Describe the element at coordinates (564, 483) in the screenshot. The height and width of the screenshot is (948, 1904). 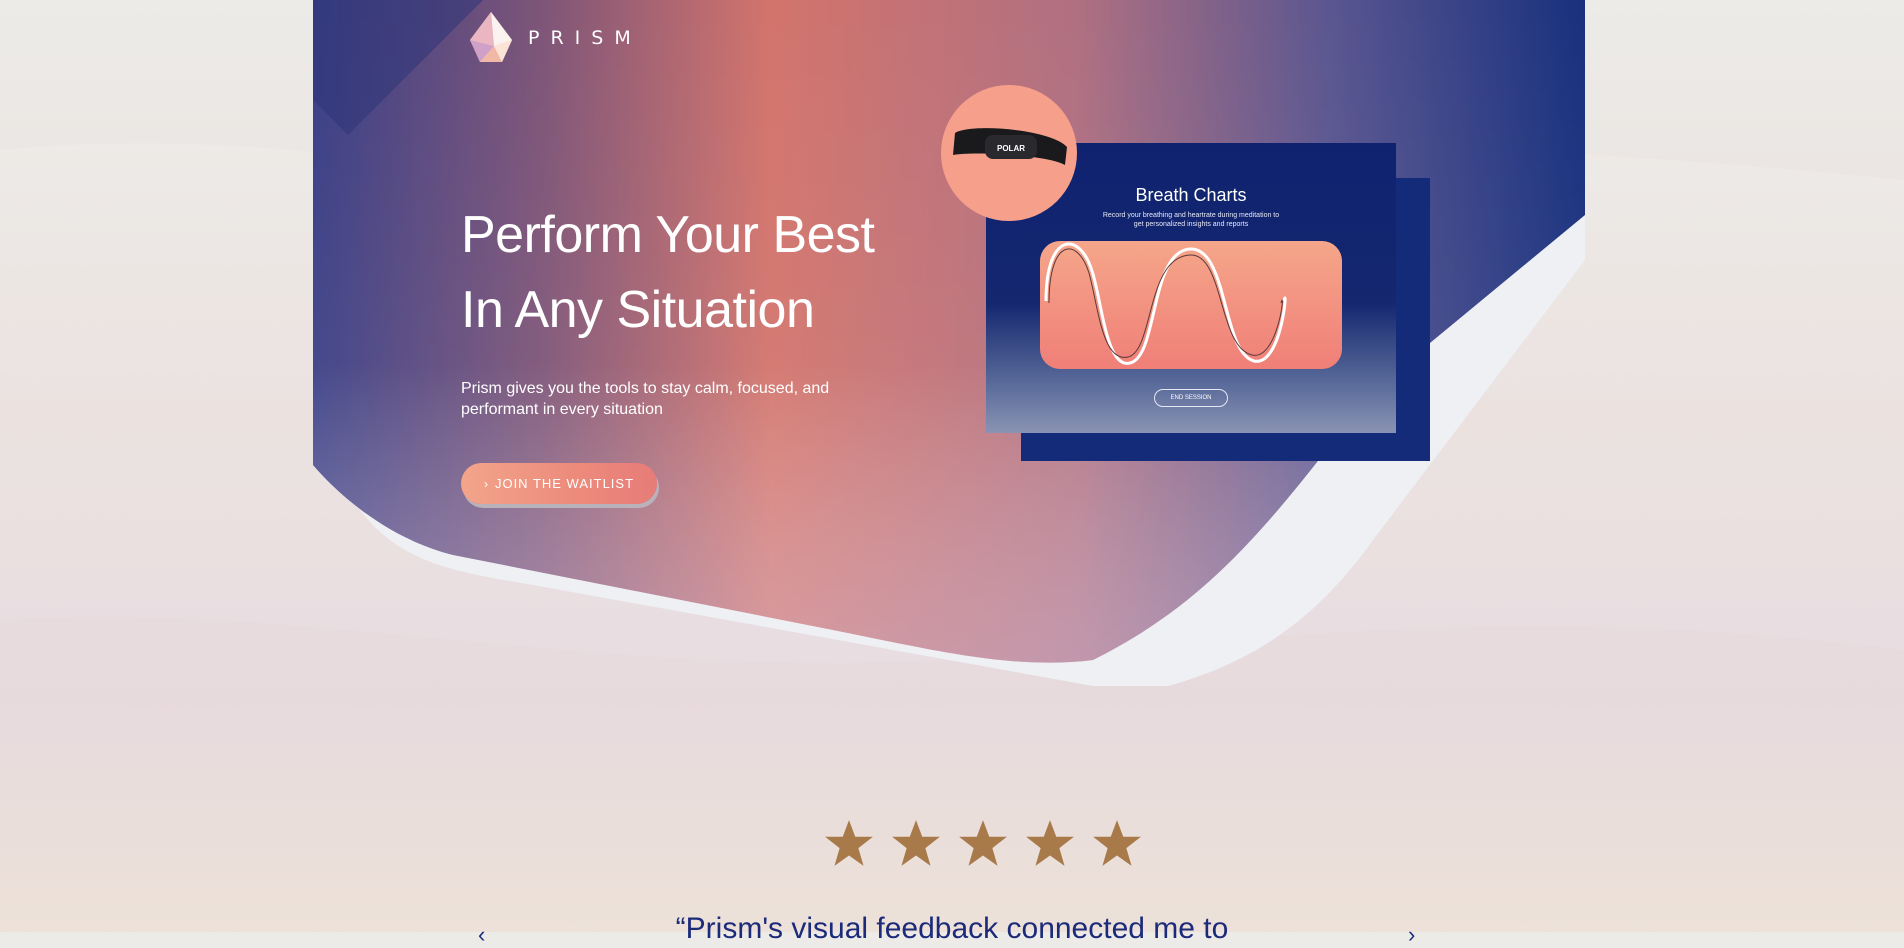
I see `join-waitlist-label: JOIN THE WAITLIST` at that location.